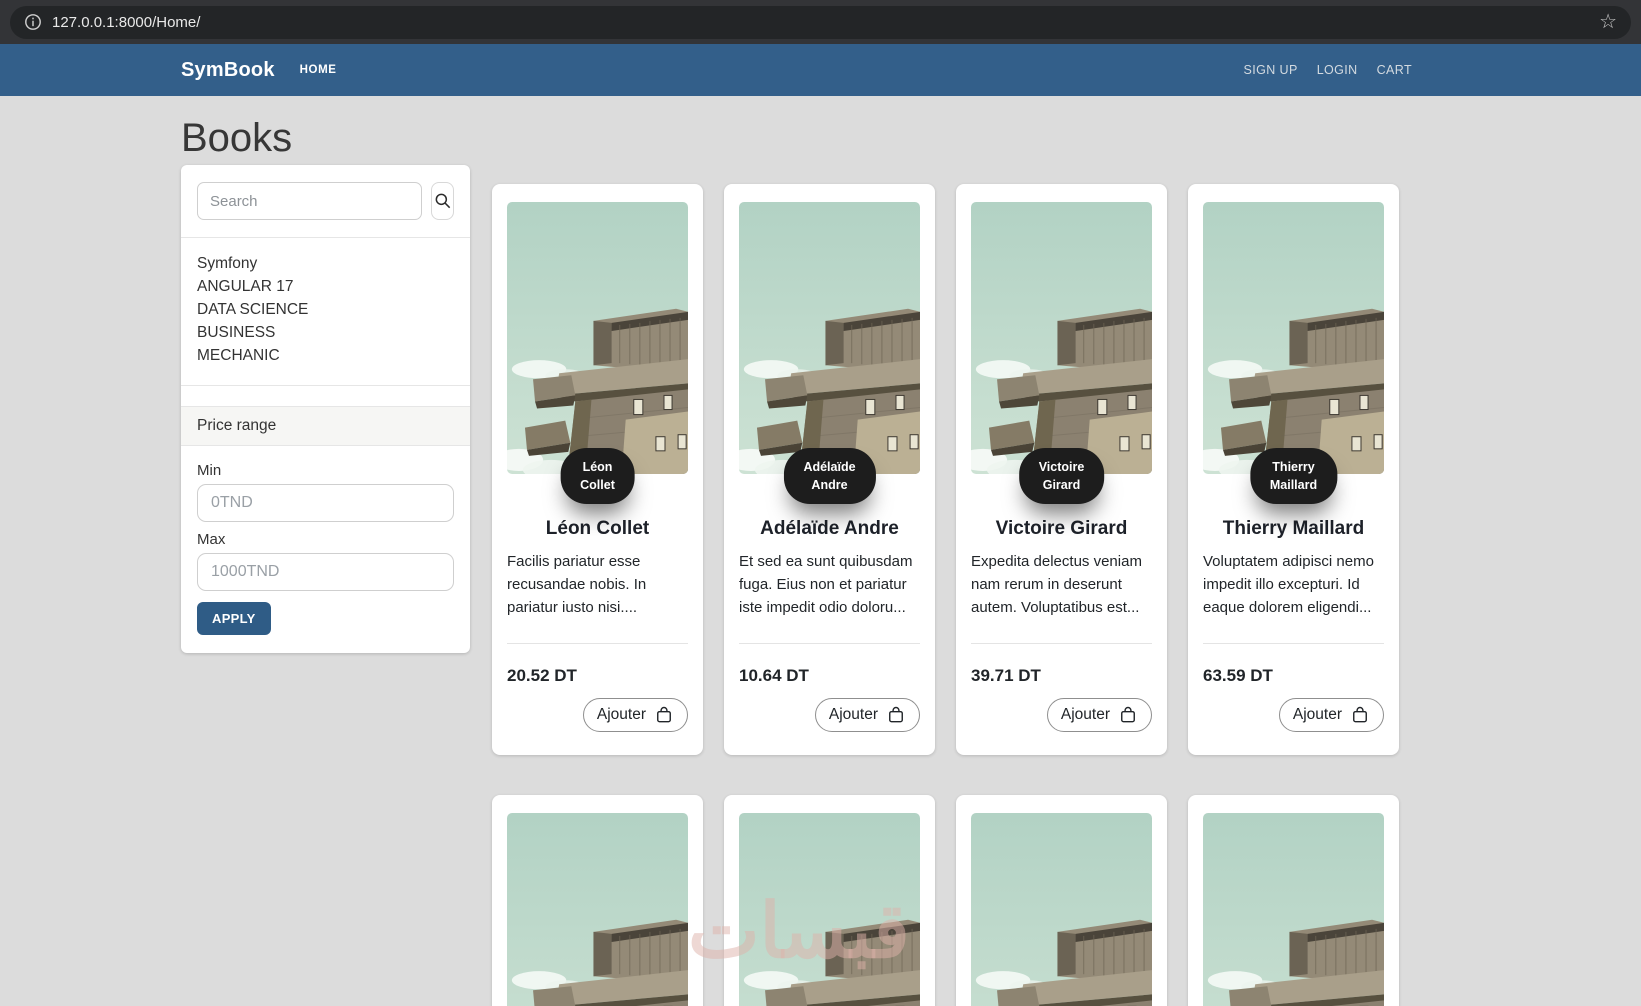 The height and width of the screenshot is (1006, 1641). Describe the element at coordinates (325, 572) in the screenshot. I see `max-price-input` at that location.